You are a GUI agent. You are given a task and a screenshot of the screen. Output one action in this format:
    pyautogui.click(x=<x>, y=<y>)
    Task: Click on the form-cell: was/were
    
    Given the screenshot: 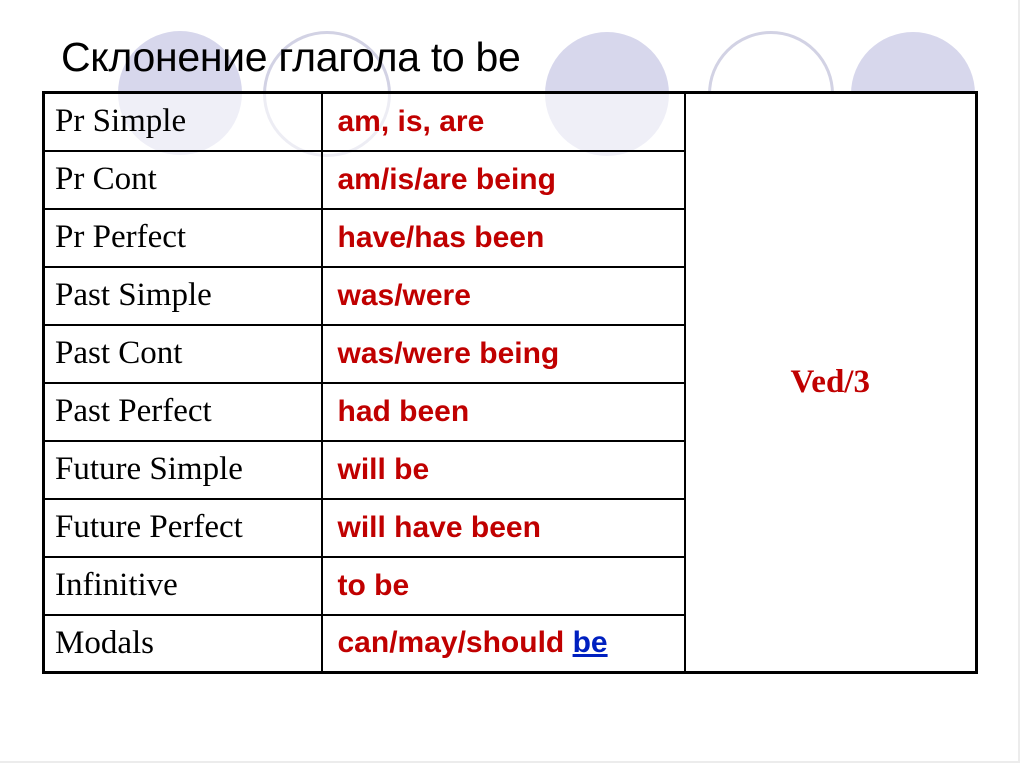 What is the action you would take?
    pyautogui.click(x=503, y=295)
    